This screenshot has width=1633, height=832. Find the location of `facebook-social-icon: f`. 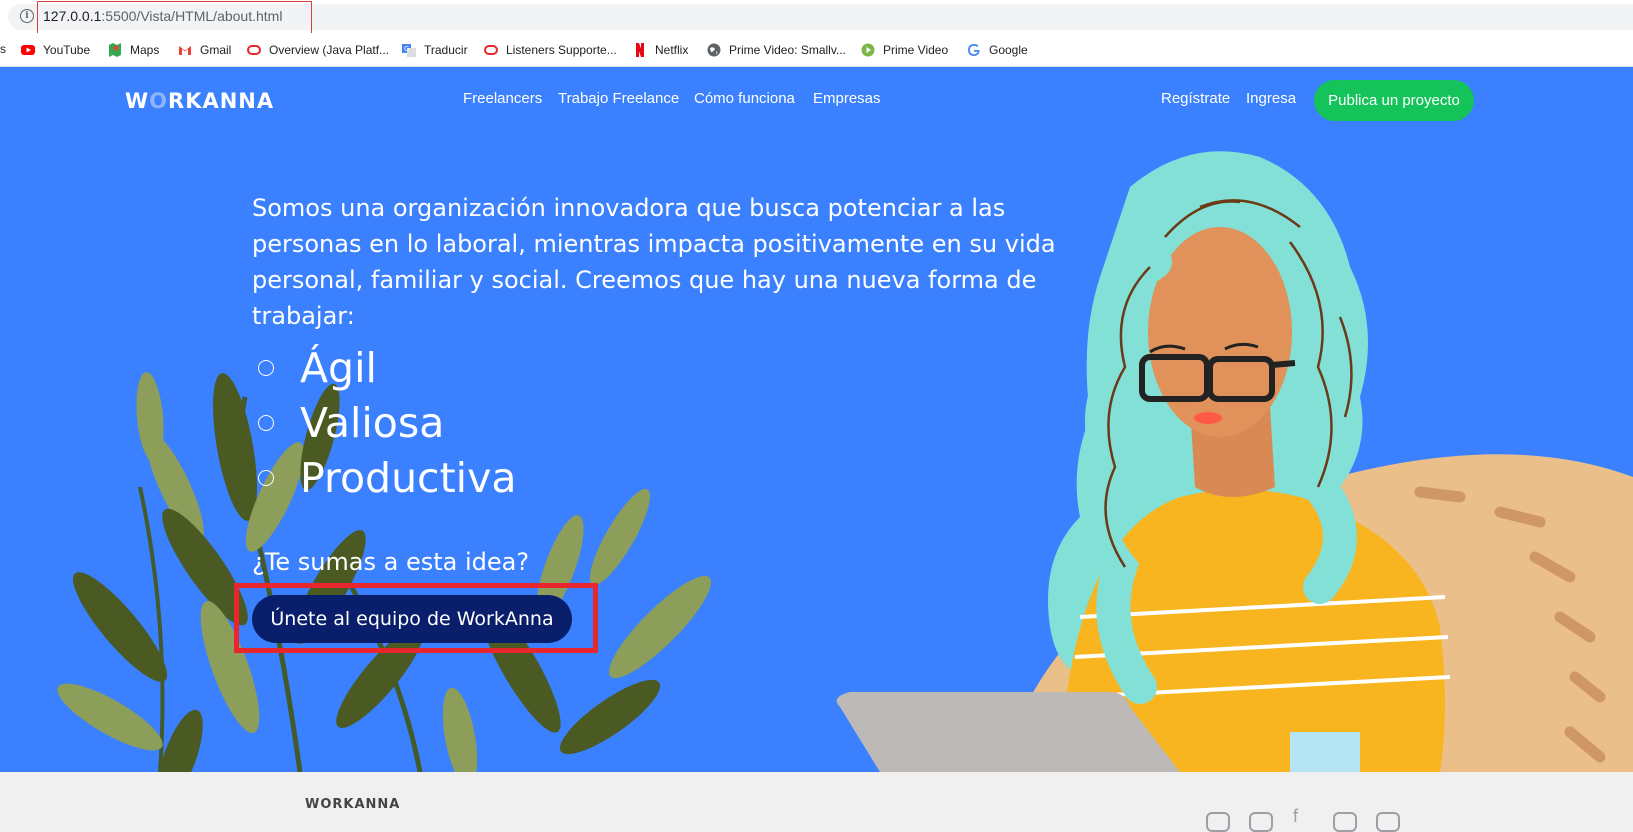

facebook-social-icon: f is located at coordinates (1305, 816).